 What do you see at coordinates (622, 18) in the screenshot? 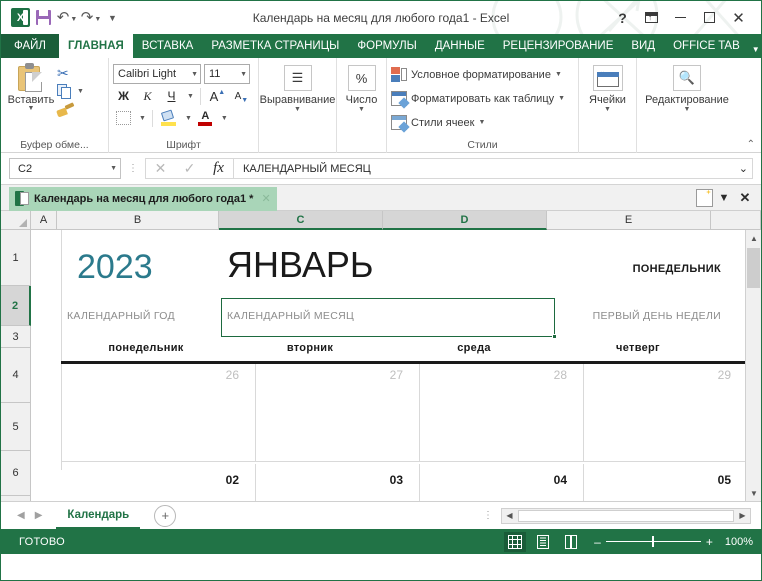
I see `help-button: ?` at bounding box center [622, 18].